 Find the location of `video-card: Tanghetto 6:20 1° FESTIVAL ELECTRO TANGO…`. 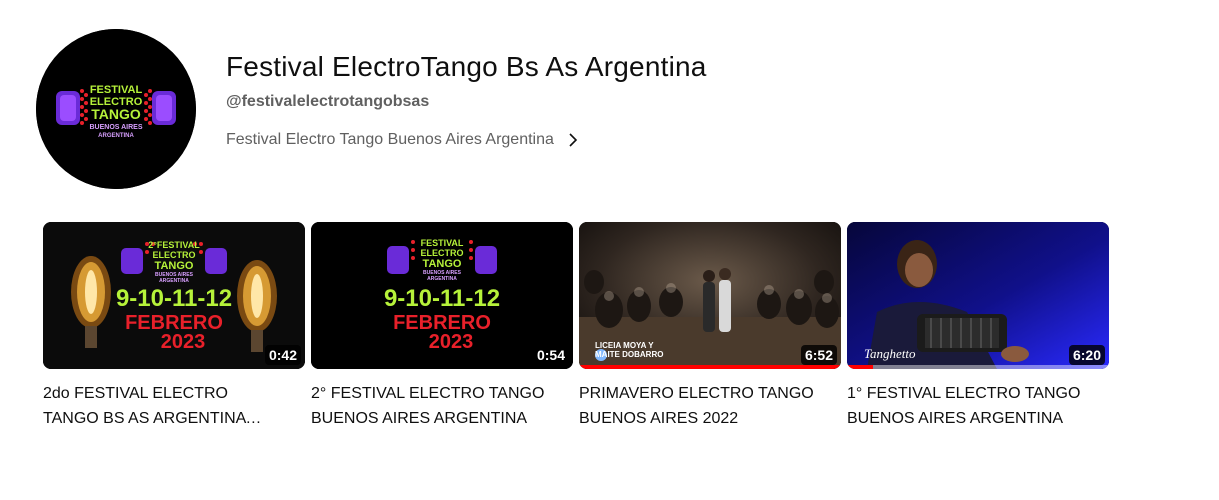

video-card: Tanghetto 6:20 1° FESTIVAL ELECTRO TANGO… is located at coordinates (978, 326).